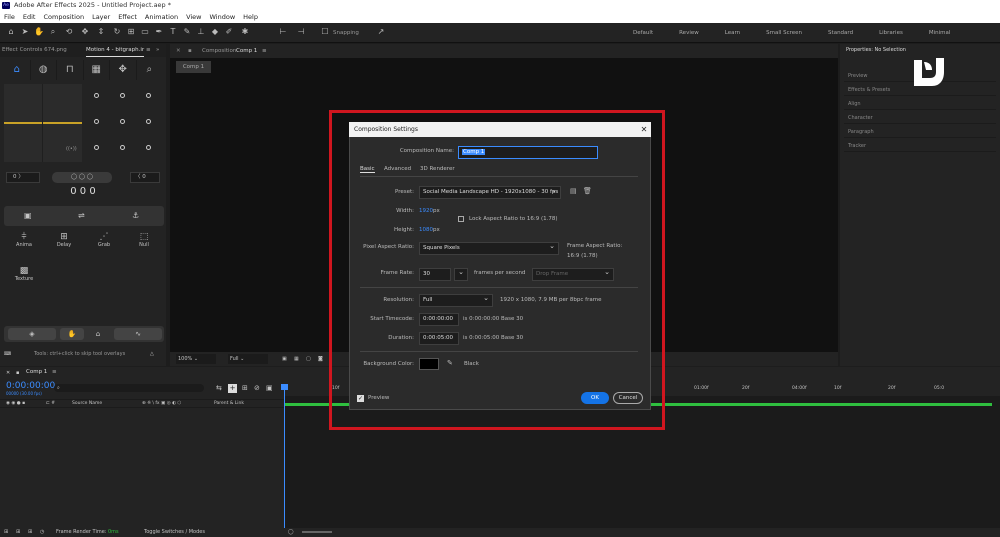 The image size is (1000, 537). Describe the element at coordinates (320, 359) in the screenshot. I see `camera-icon: ◙` at that location.